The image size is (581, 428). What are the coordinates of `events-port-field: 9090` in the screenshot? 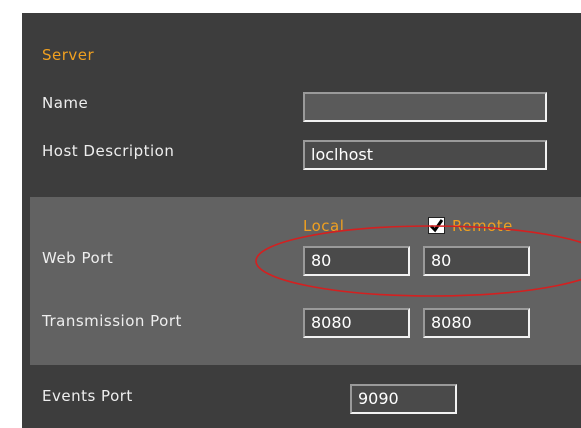 It's located at (403, 399).